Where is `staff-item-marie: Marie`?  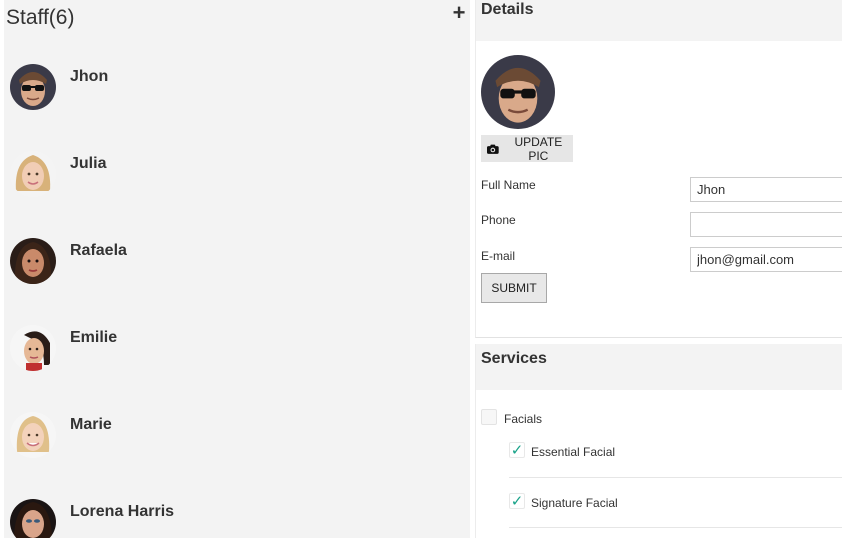 staff-item-marie: Marie is located at coordinates (230, 437).